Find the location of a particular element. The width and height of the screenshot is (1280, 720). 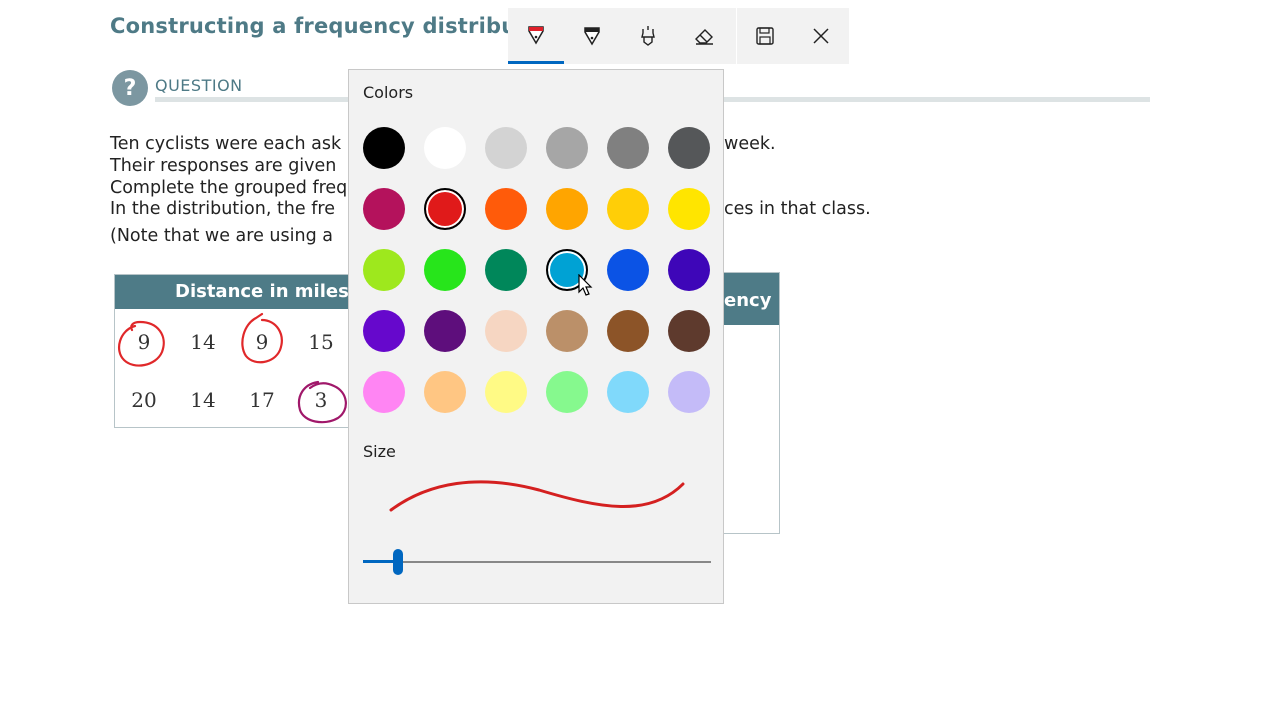

paragraph-line-5: (Note that we are using a is located at coordinates (221, 236).